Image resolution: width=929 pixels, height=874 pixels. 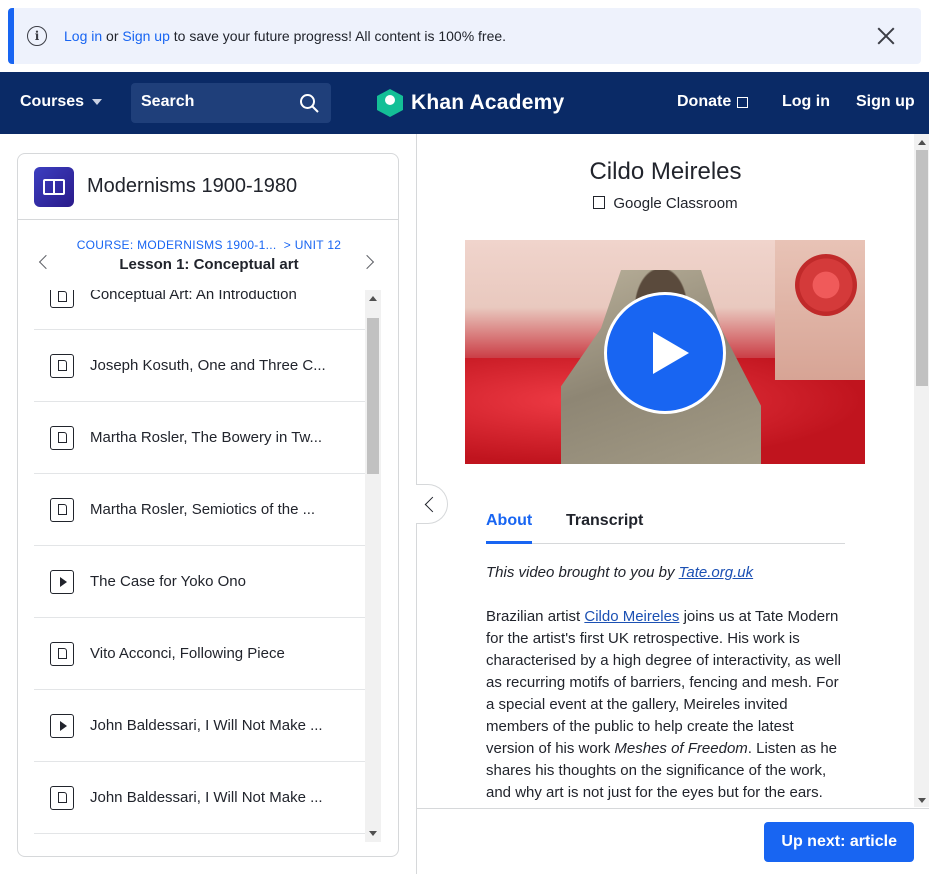 I want to click on video-player, so click(x=665, y=352).